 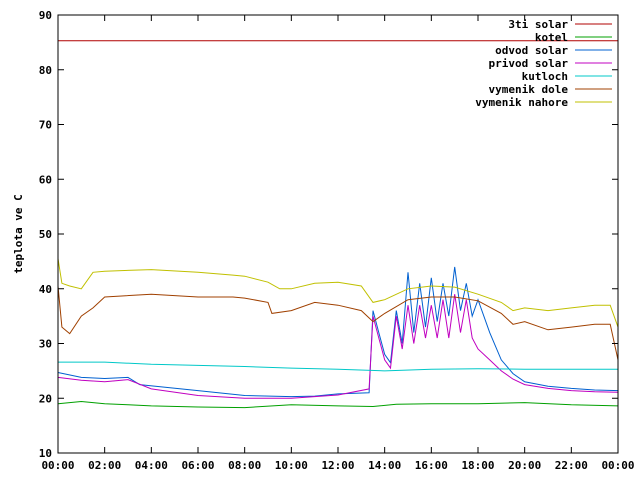 I want to click on x-tick-label: 08:00, so click(x=244, y=465).